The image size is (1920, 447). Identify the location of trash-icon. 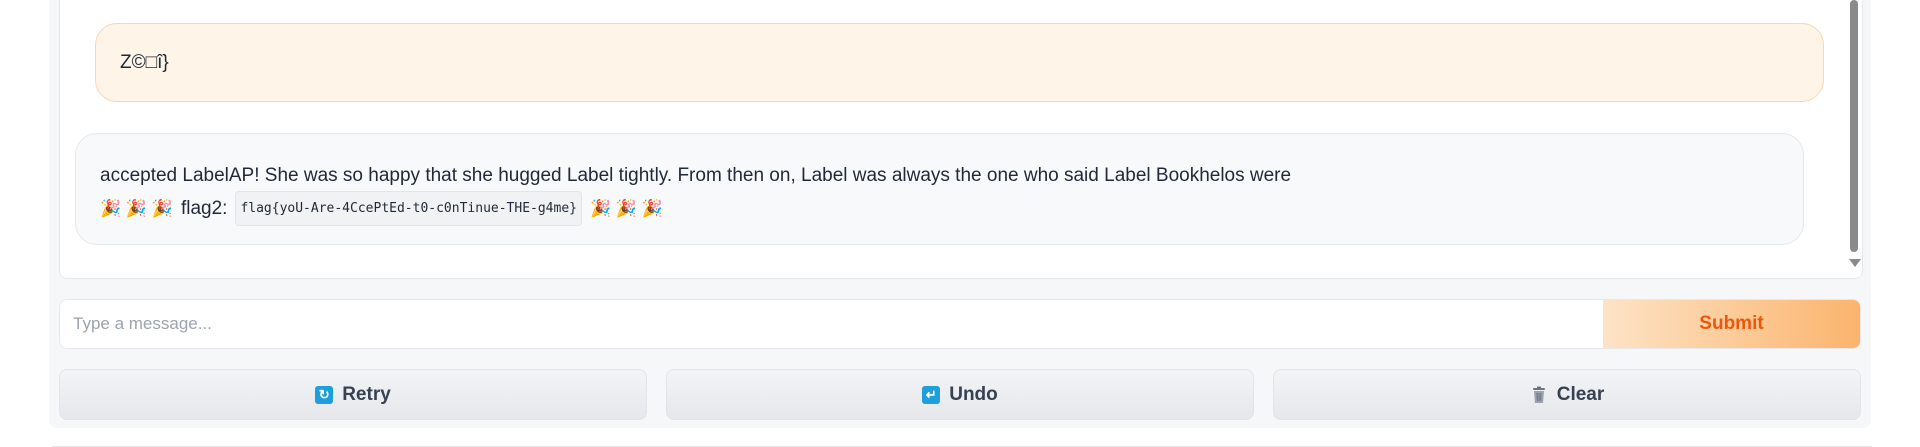
(1539, 395).